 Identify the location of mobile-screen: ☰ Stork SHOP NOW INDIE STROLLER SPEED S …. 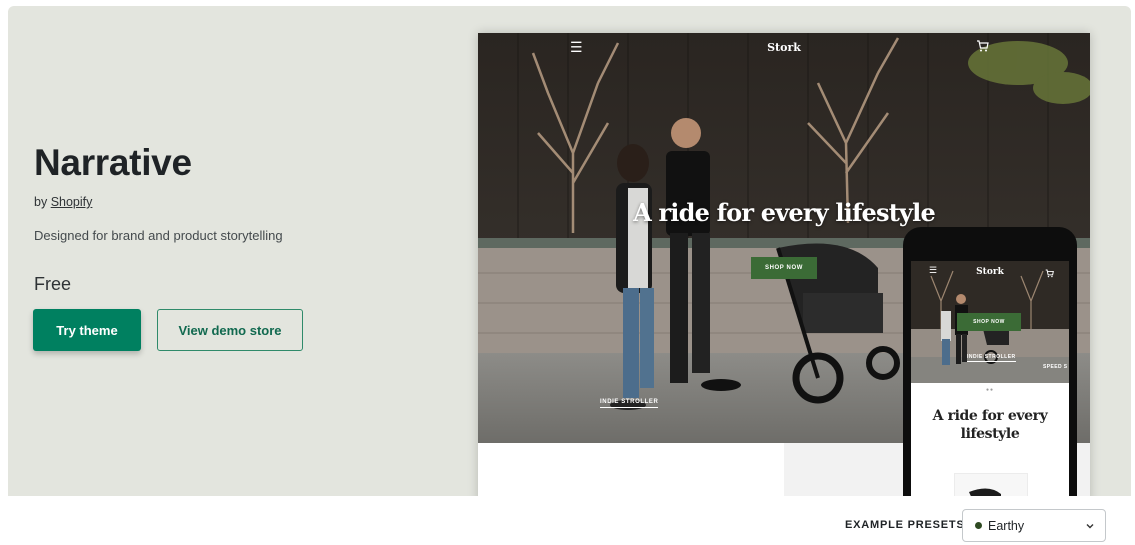
(990, 378).